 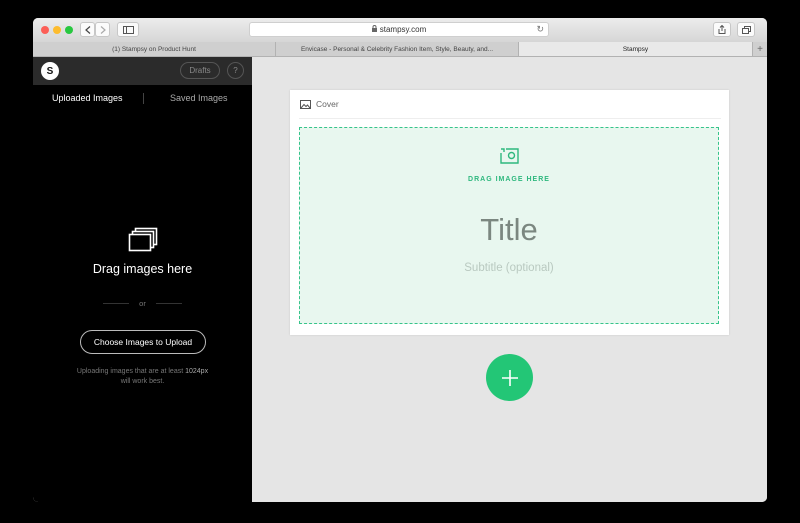 What do you see at coordinates (403, 29) in the screenshot?
I see `address-text: stampsy.com` at bounding box center [403, 29].